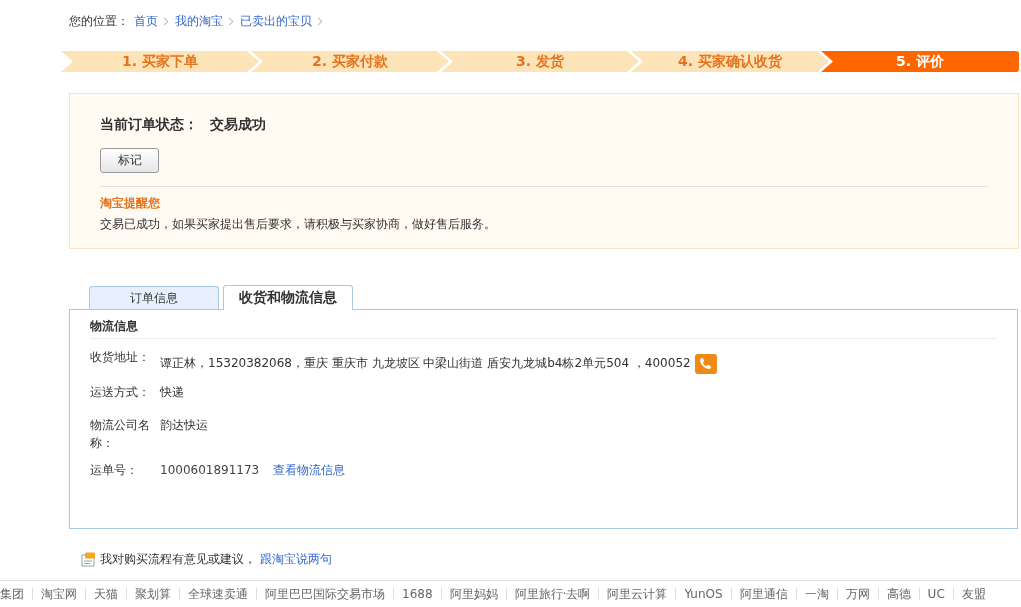 This screenshot has height=607, width=1021. I want to click on breadcrumb-link: 首页, so click(146, 21).